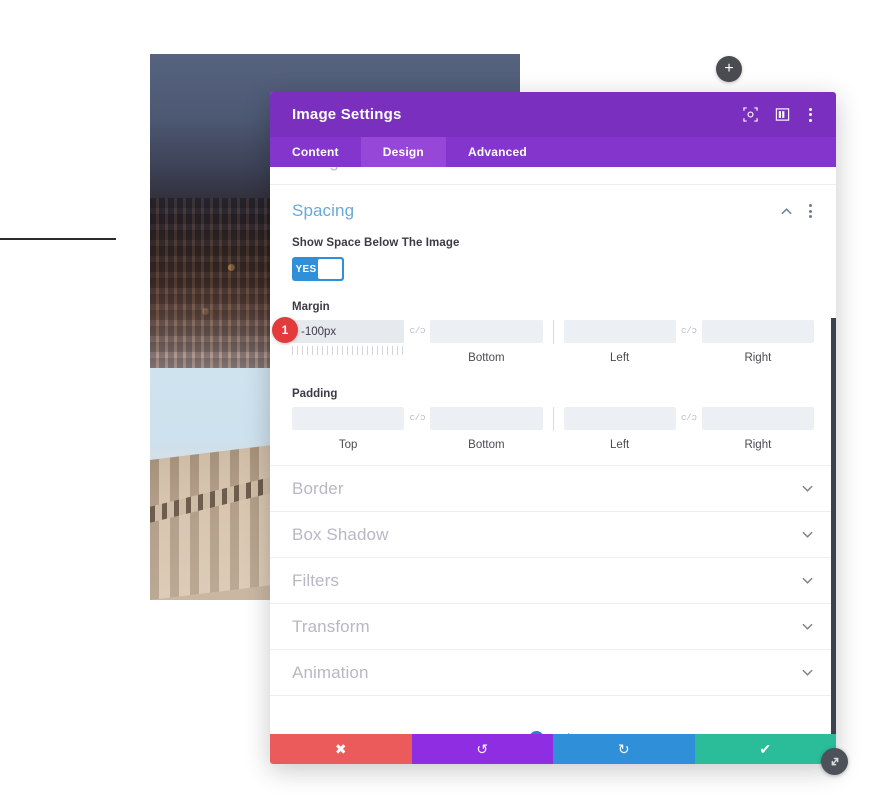  I want to click on modal-footer: ✖ ↺ ↻ ✔, so click(553, 749).